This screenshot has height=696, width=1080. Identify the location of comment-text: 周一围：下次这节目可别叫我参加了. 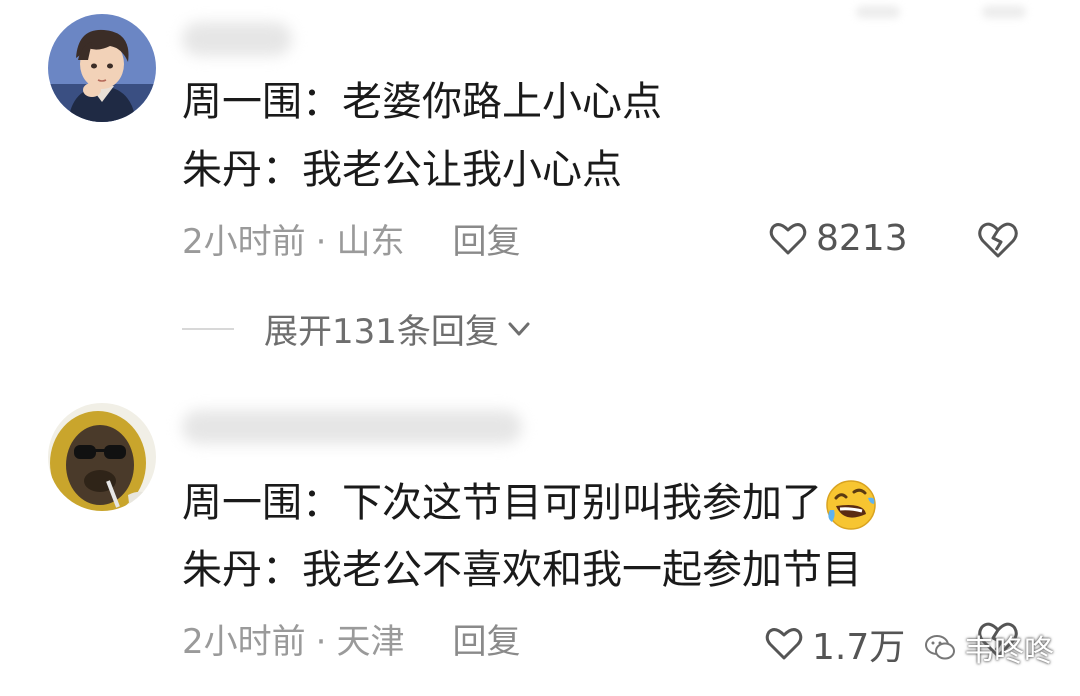
(502, 503).